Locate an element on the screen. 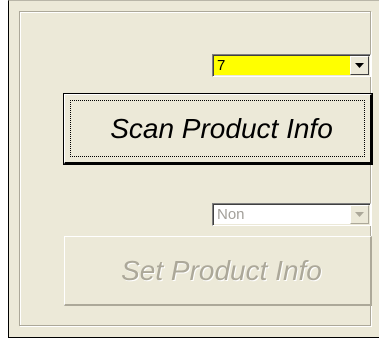  scan-product-info-label: Scan Product Info is located at coordinates (221, 128).